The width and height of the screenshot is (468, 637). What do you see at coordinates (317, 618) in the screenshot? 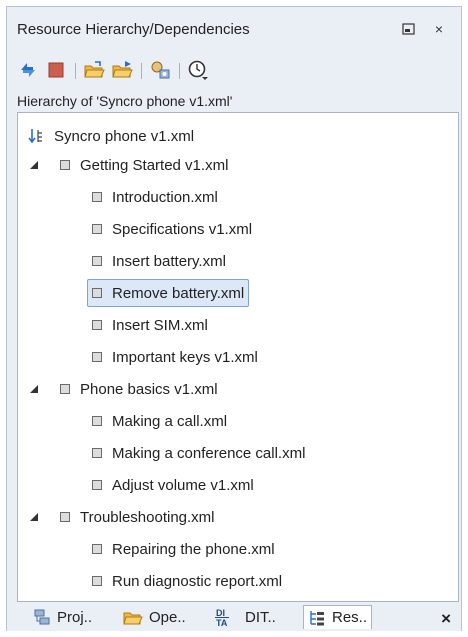
I see `resource-hierarchy-icon` at bounding box center [317, 618].